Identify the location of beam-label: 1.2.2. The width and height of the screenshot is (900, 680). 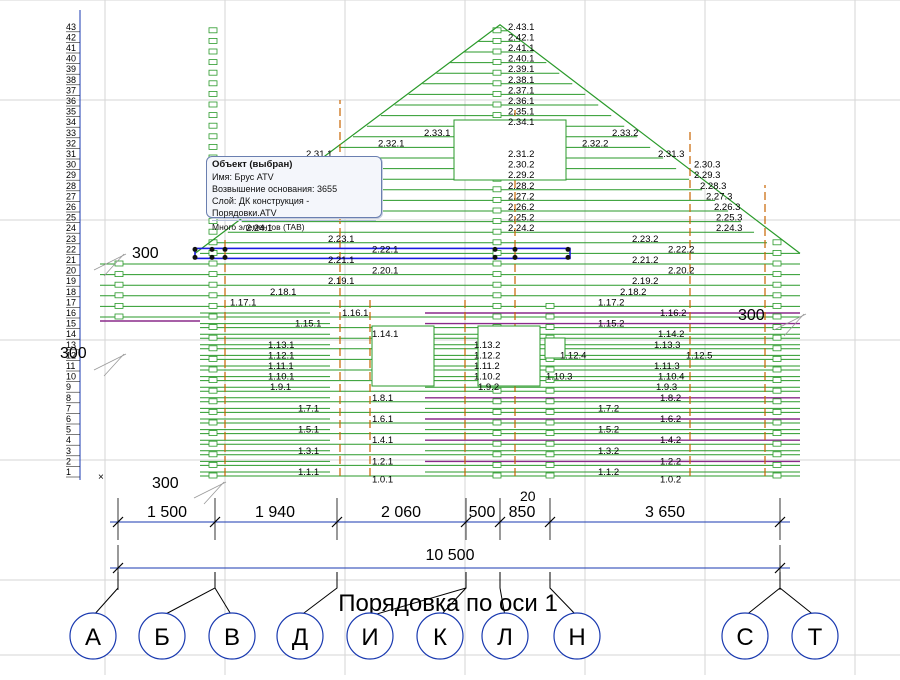
(670, 461).